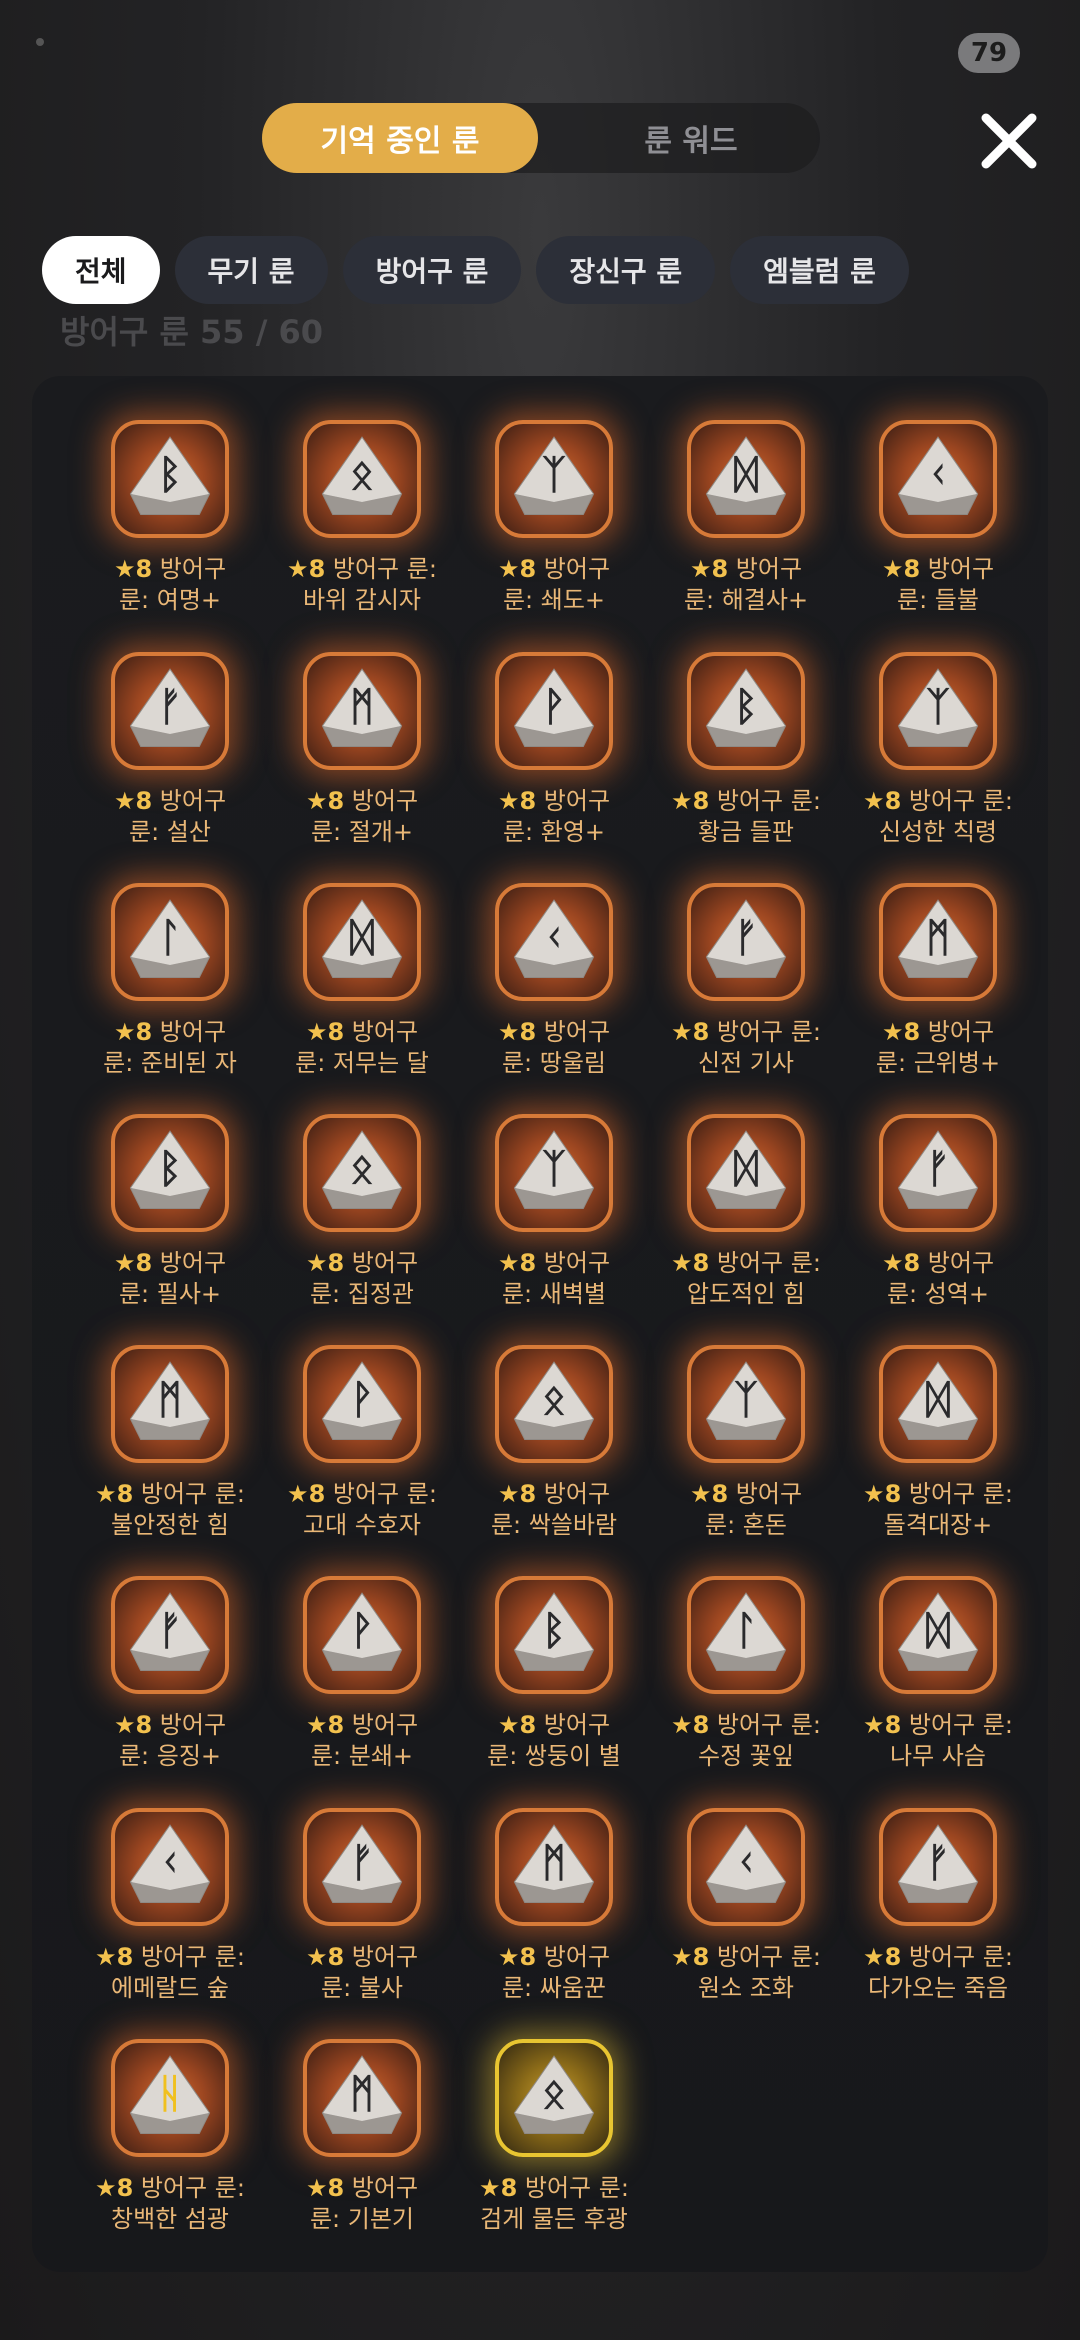  What do you see at coordinates (362, 2154) in the screenshot?
I see `rune-item: ᛗ ★8 방어구 룬: 기본기` at bounding box center [362, 2154].